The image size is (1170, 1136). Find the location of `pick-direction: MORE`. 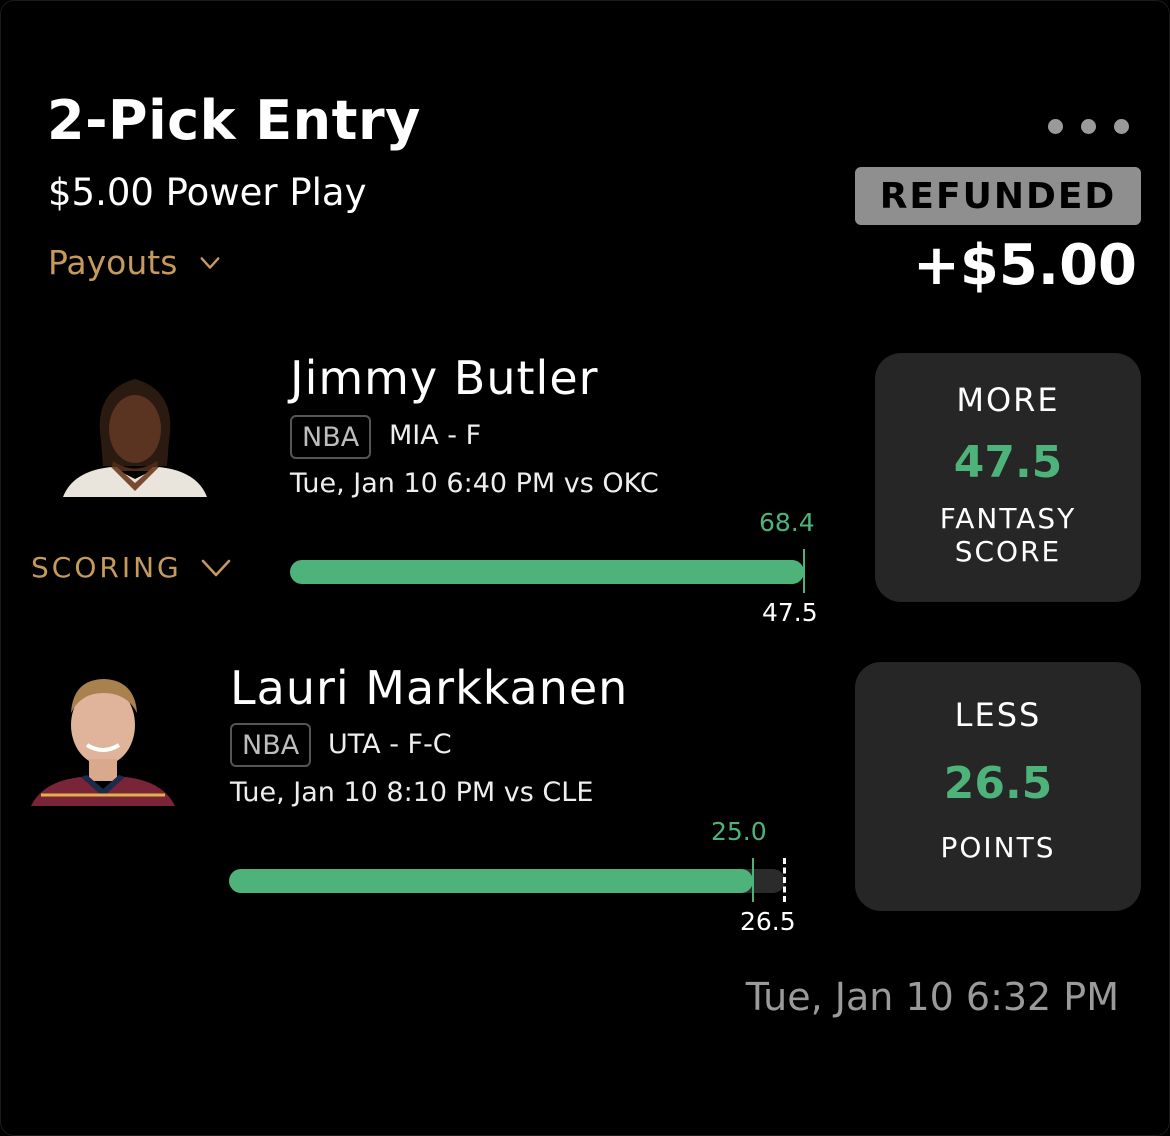

pick-direction: MORE is located at coordinates (1008, 400).